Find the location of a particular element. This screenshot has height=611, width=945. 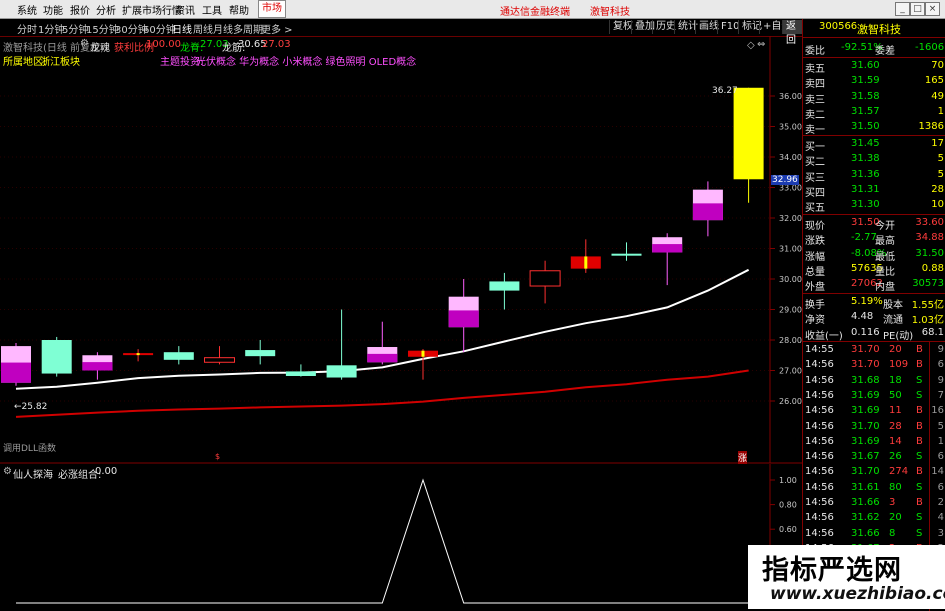

stat-value: 68.1 is located at coordinates (932, 332).